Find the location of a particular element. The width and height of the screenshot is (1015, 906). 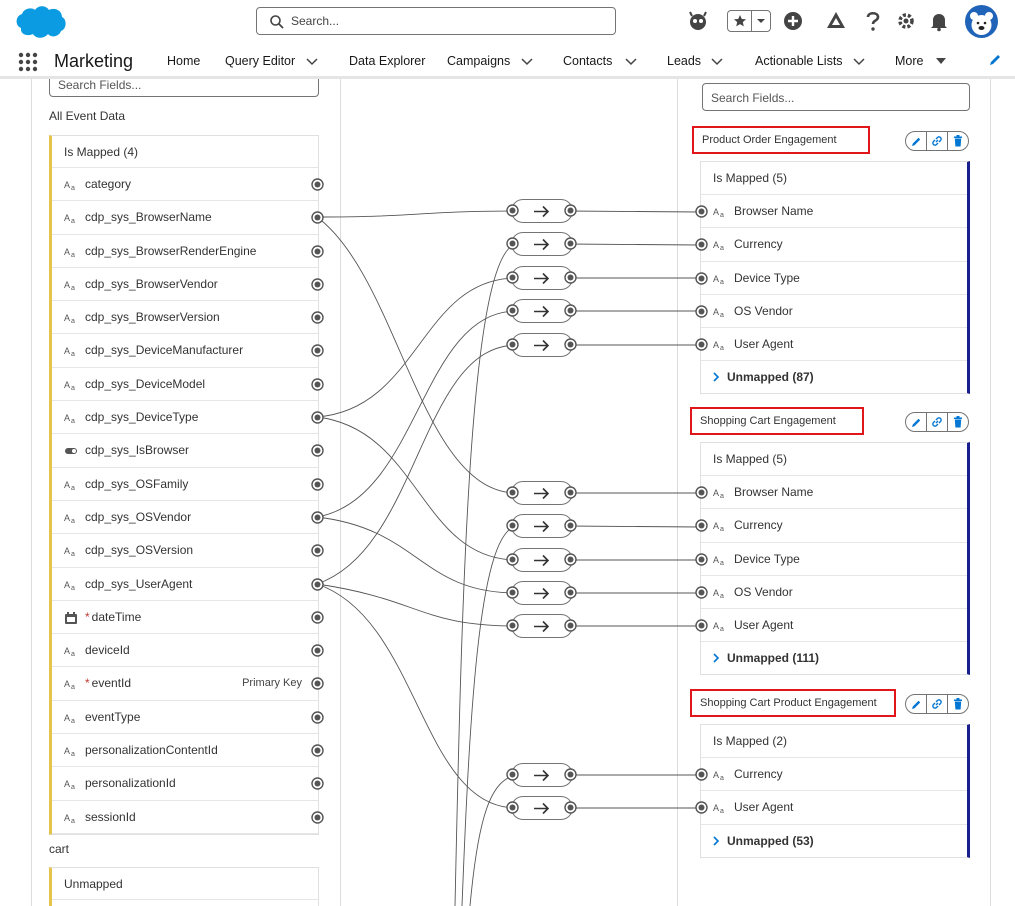

left-field-row: Aa cdp_sys_BrowserVersion is located at coordinates (188, 318).